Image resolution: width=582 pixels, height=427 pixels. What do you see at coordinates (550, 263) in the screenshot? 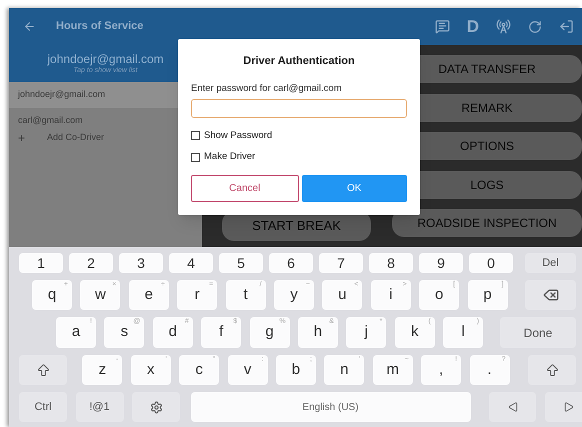
I see `delete-key: Del` at bounding box center [550, 263].